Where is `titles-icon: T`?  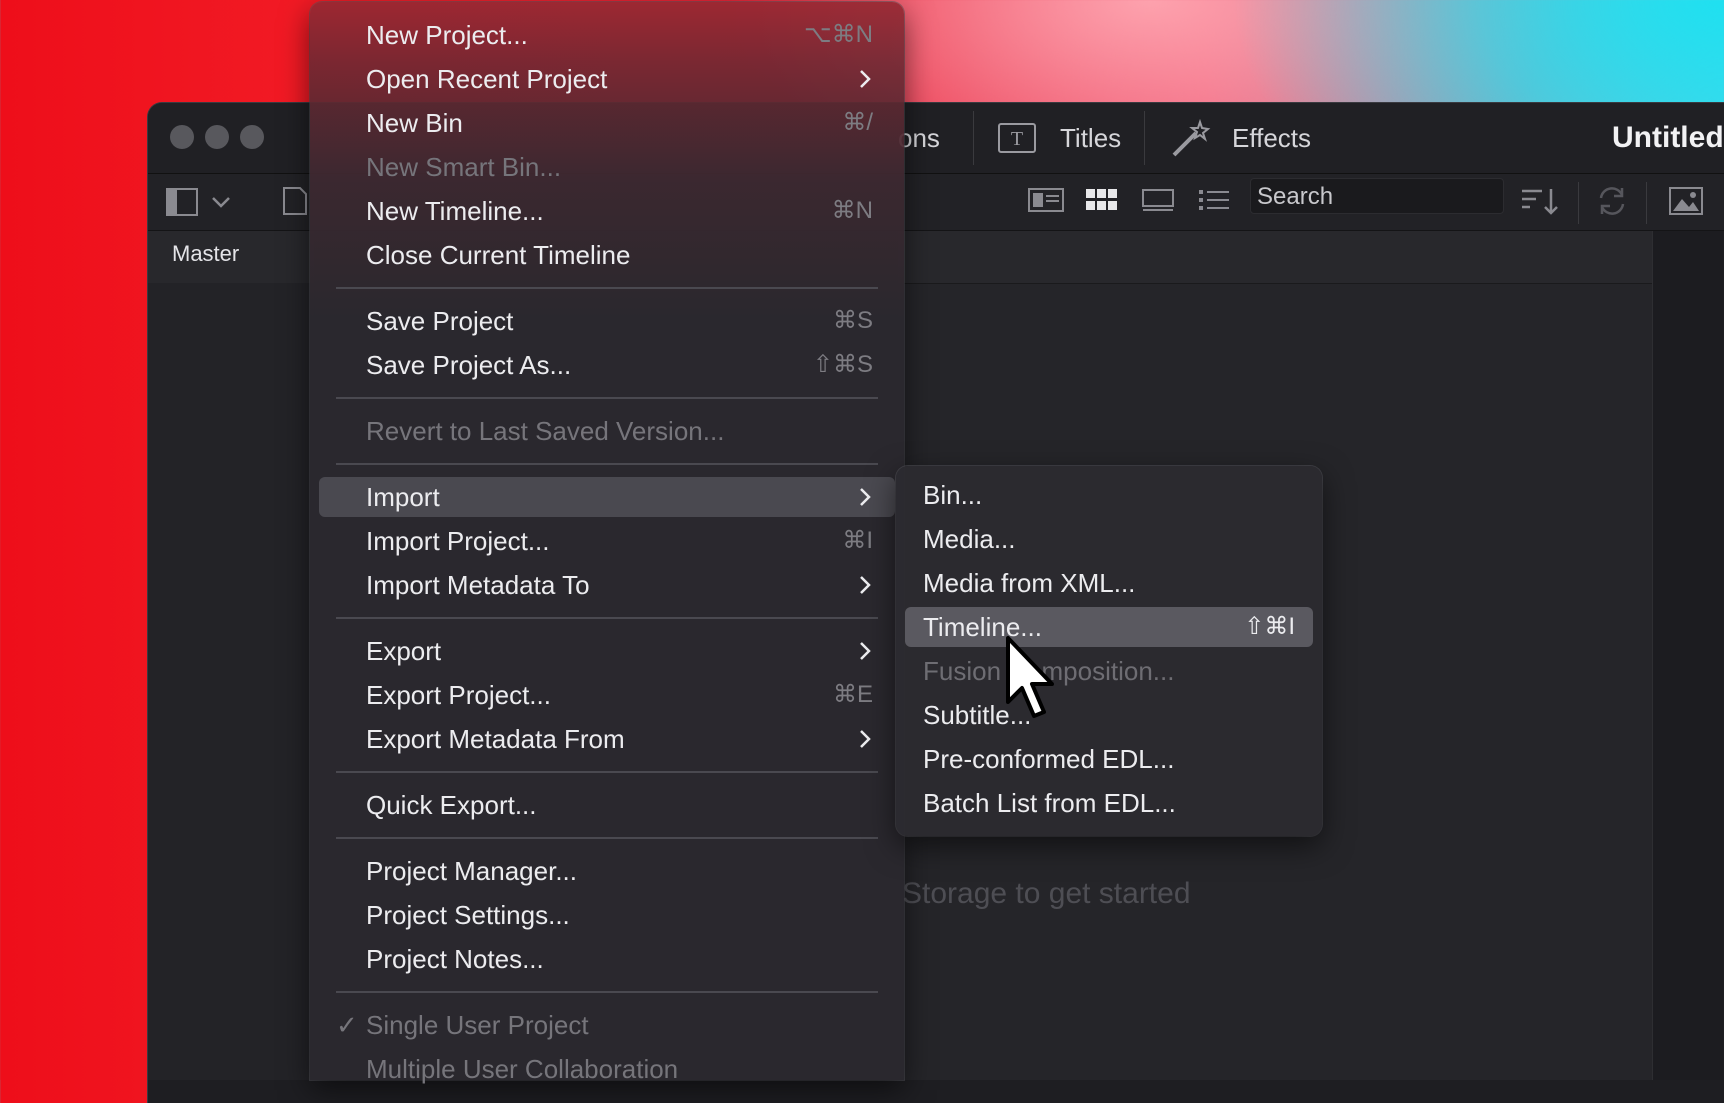
titles-icon: T is located at coordinates (1017, 138).